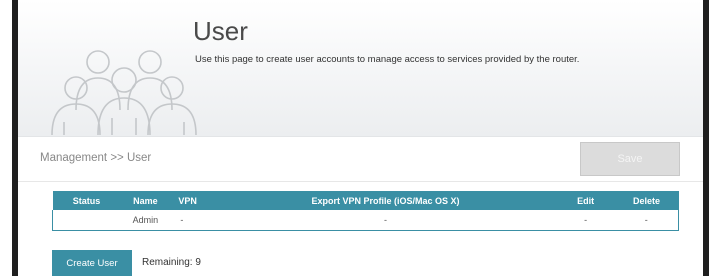  I want to click on column-header-status: Status, so click(86, 200).